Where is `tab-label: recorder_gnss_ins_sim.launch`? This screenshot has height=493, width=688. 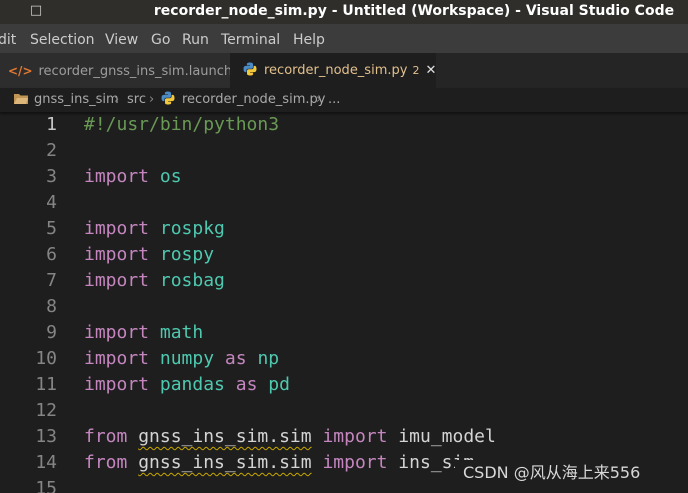
tab-label: recorder_gnss_ins_sim.launch is located at coordinates (135, 71).